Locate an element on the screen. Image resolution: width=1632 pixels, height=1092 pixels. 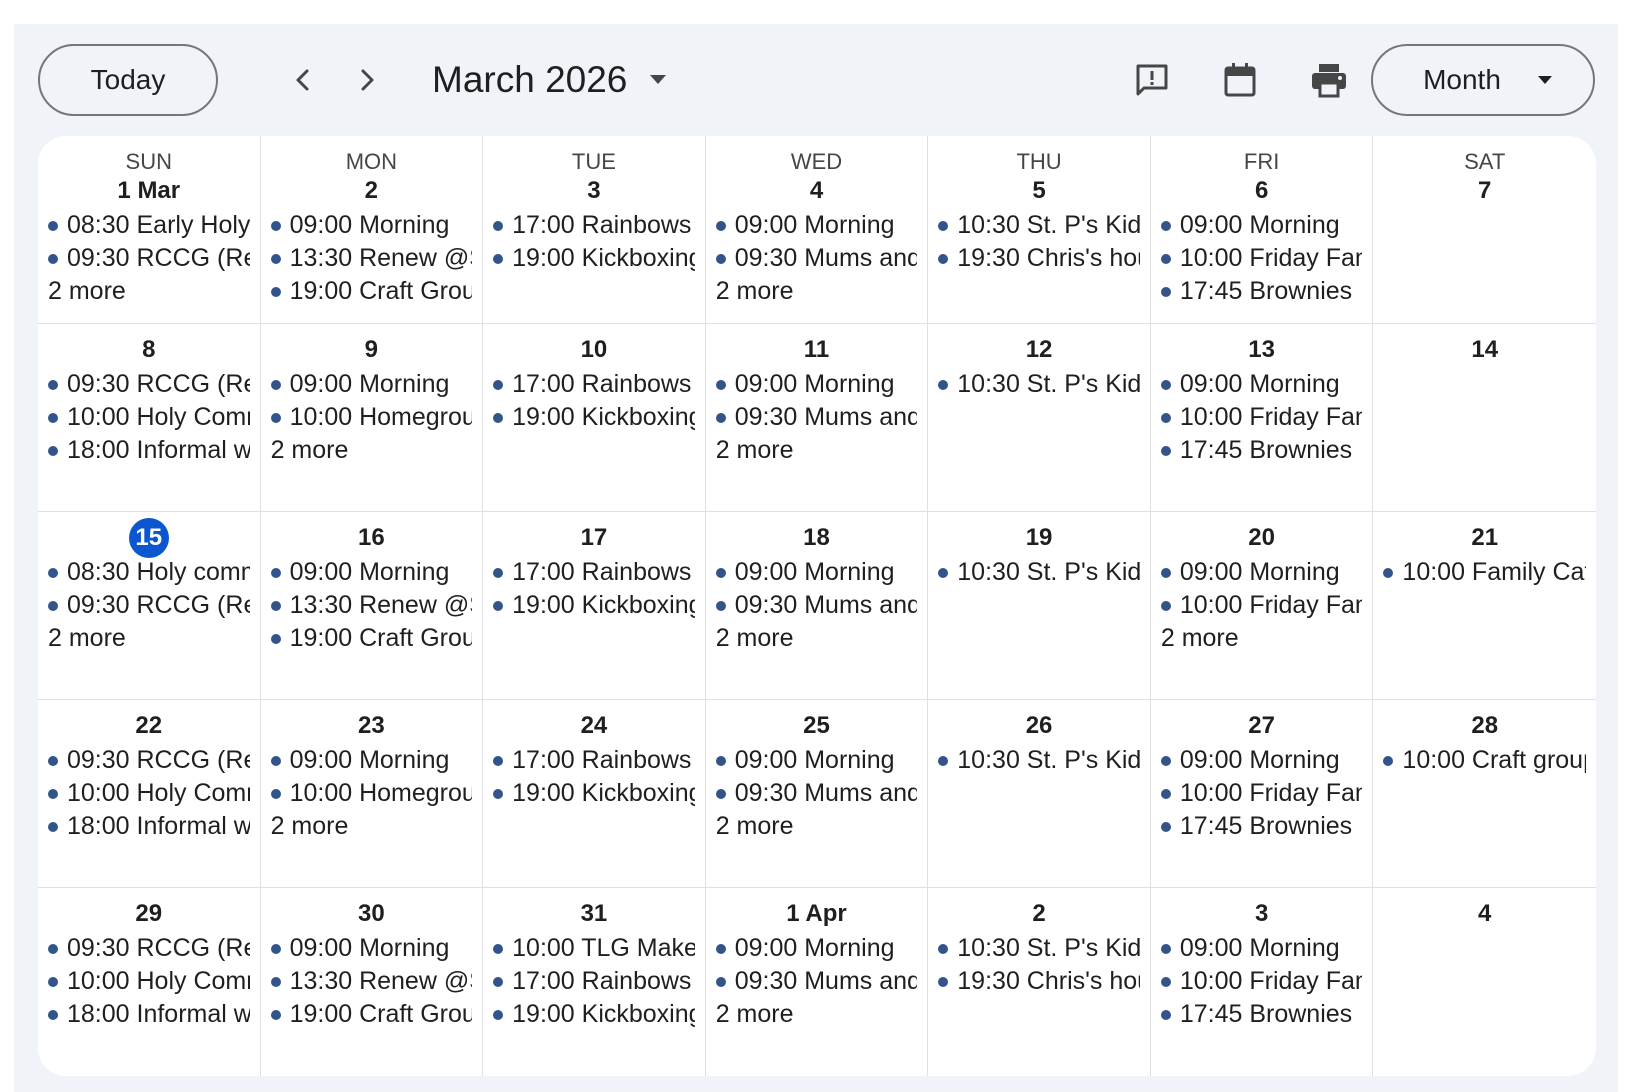
previous-month-button is located at coordinates (303, 80).